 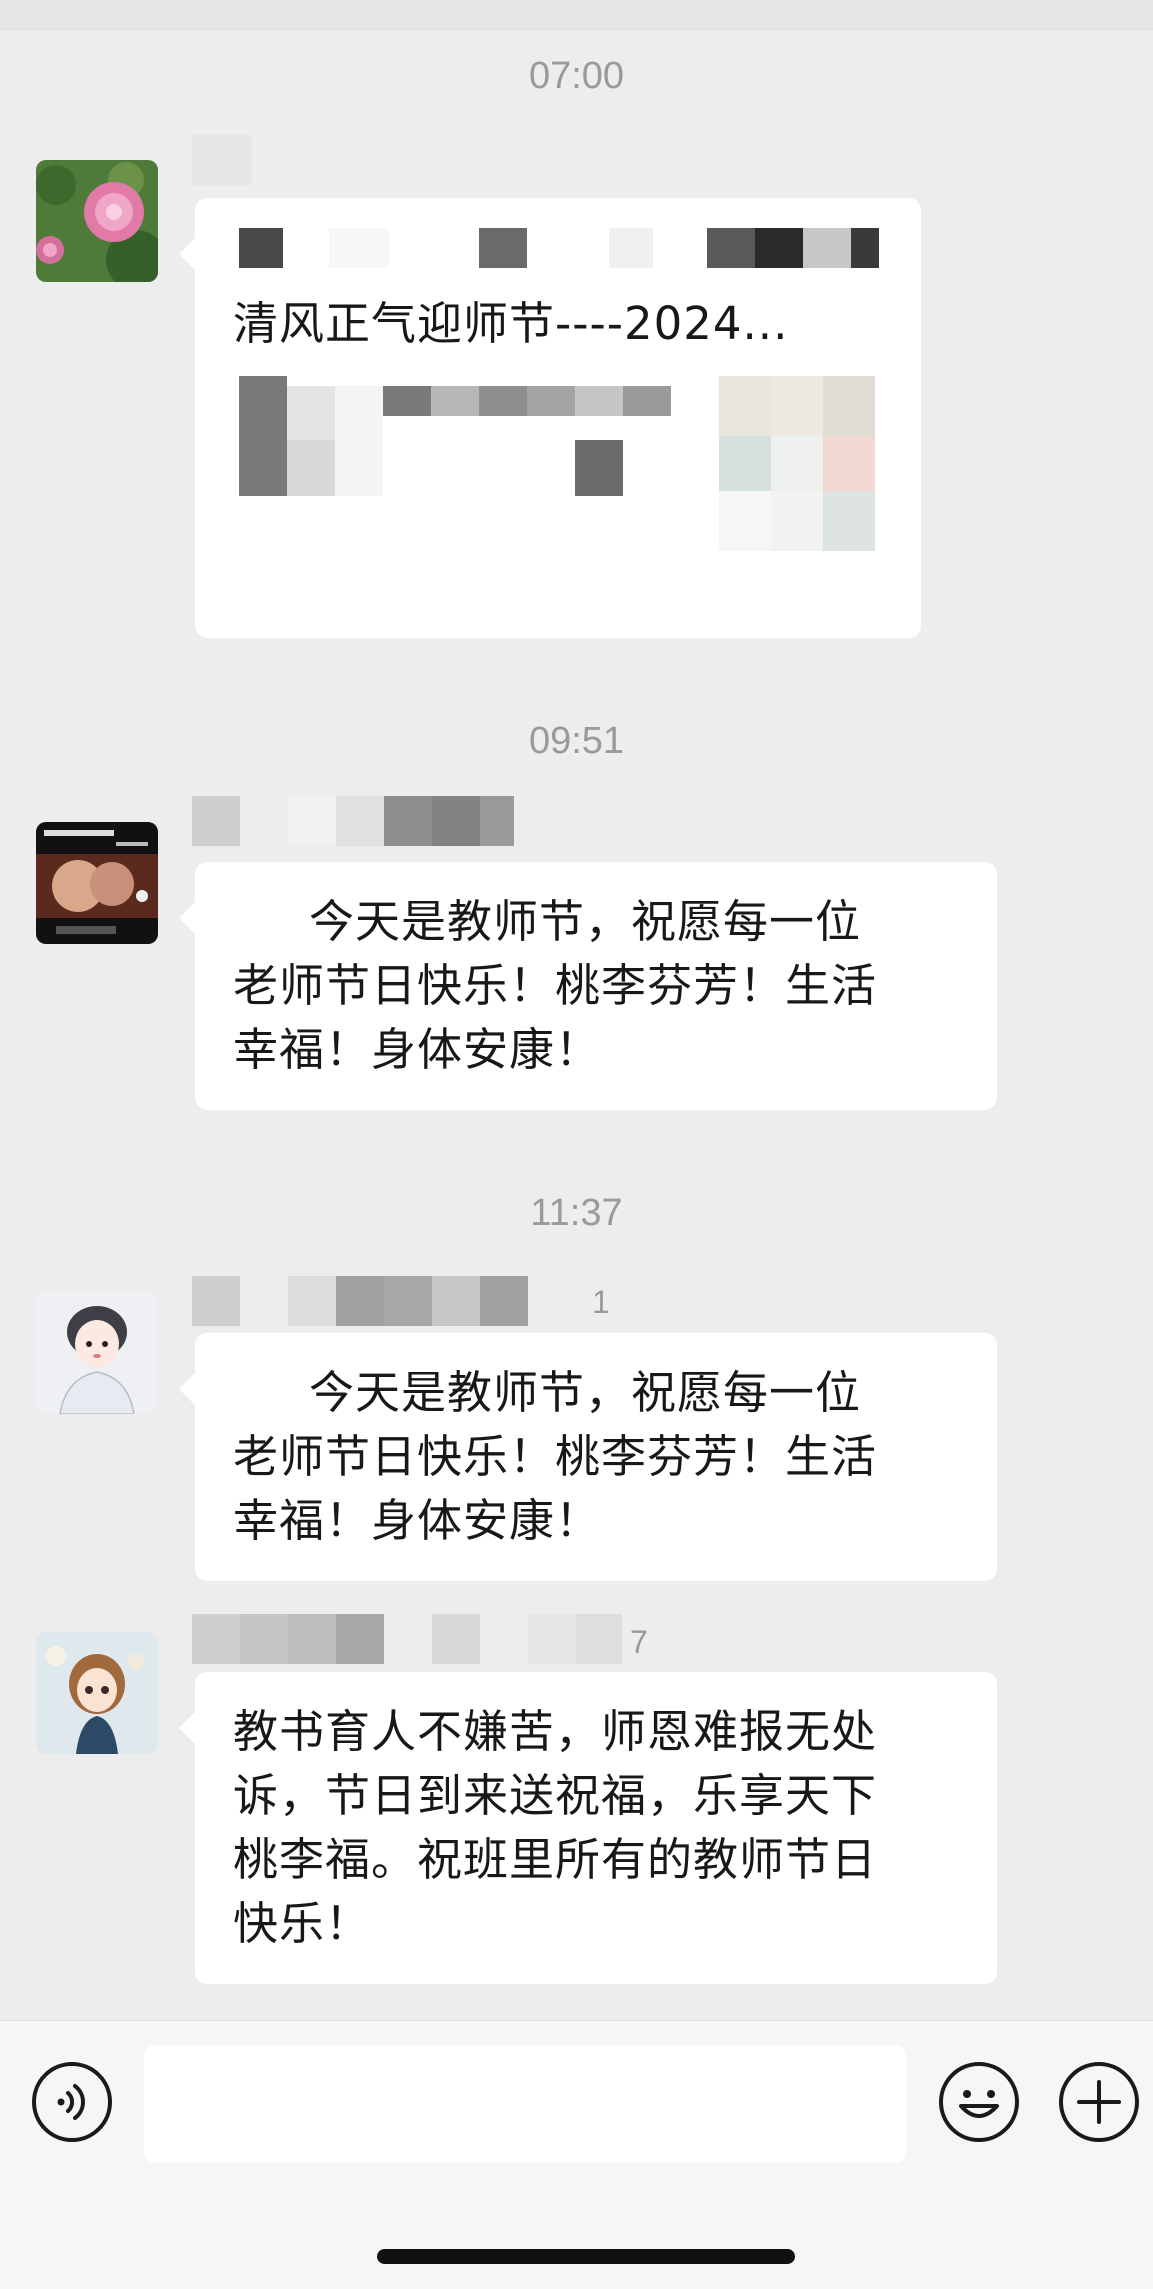 What do you see at coordinates (576, 15) in the screenshot?
I see `top-bar-edge` at bounding box center [576, 15].